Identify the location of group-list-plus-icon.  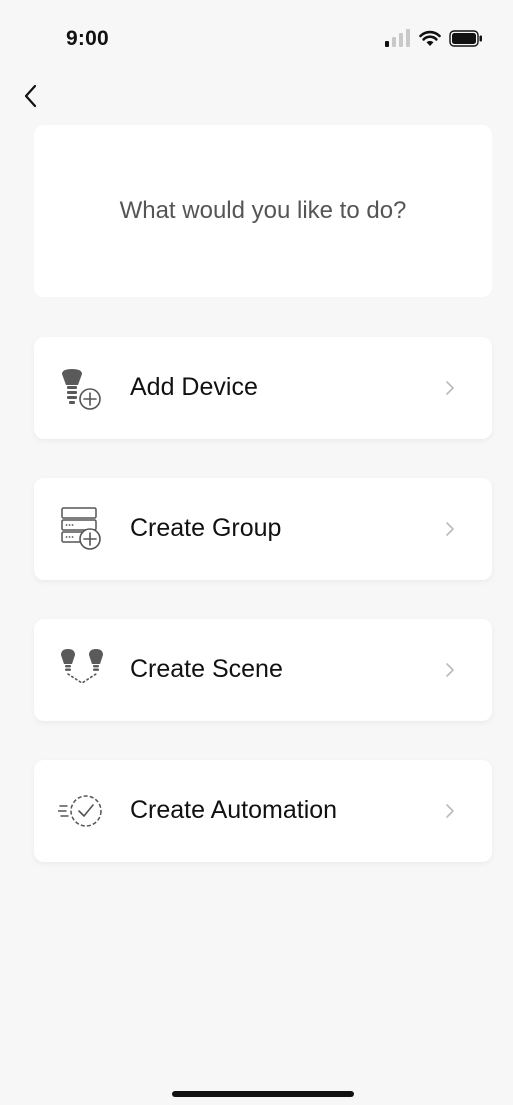
(81, 528).